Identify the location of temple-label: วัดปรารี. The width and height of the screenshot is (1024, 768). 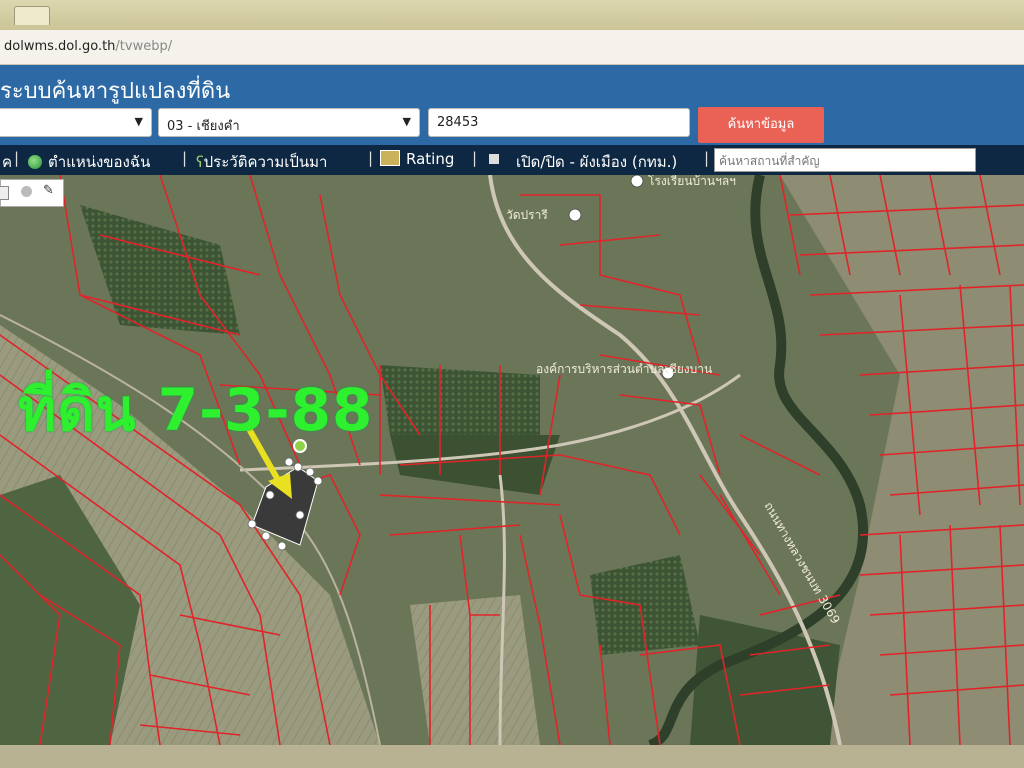
(527, 215).